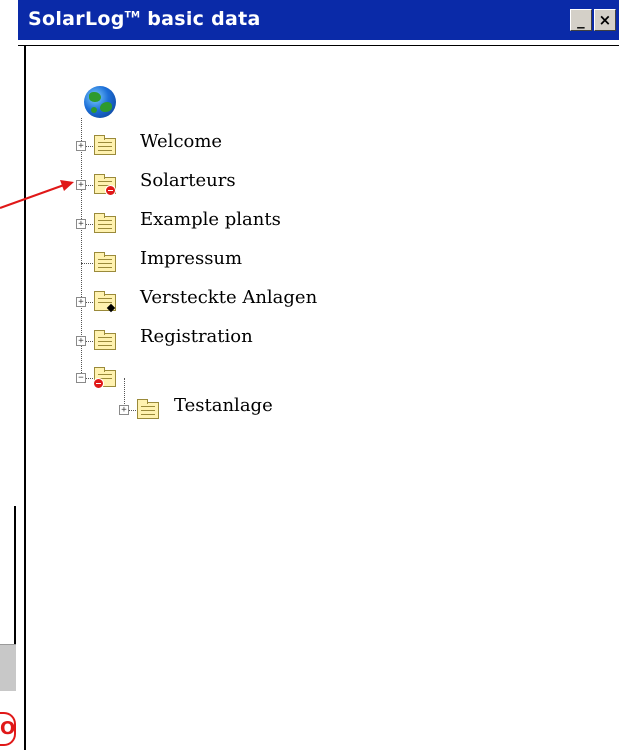 The image size is (619, 750). What do you see at coordinates (25, 398) in the screenshot?
I see `window-frame-left` at bounding box center [25, 398].